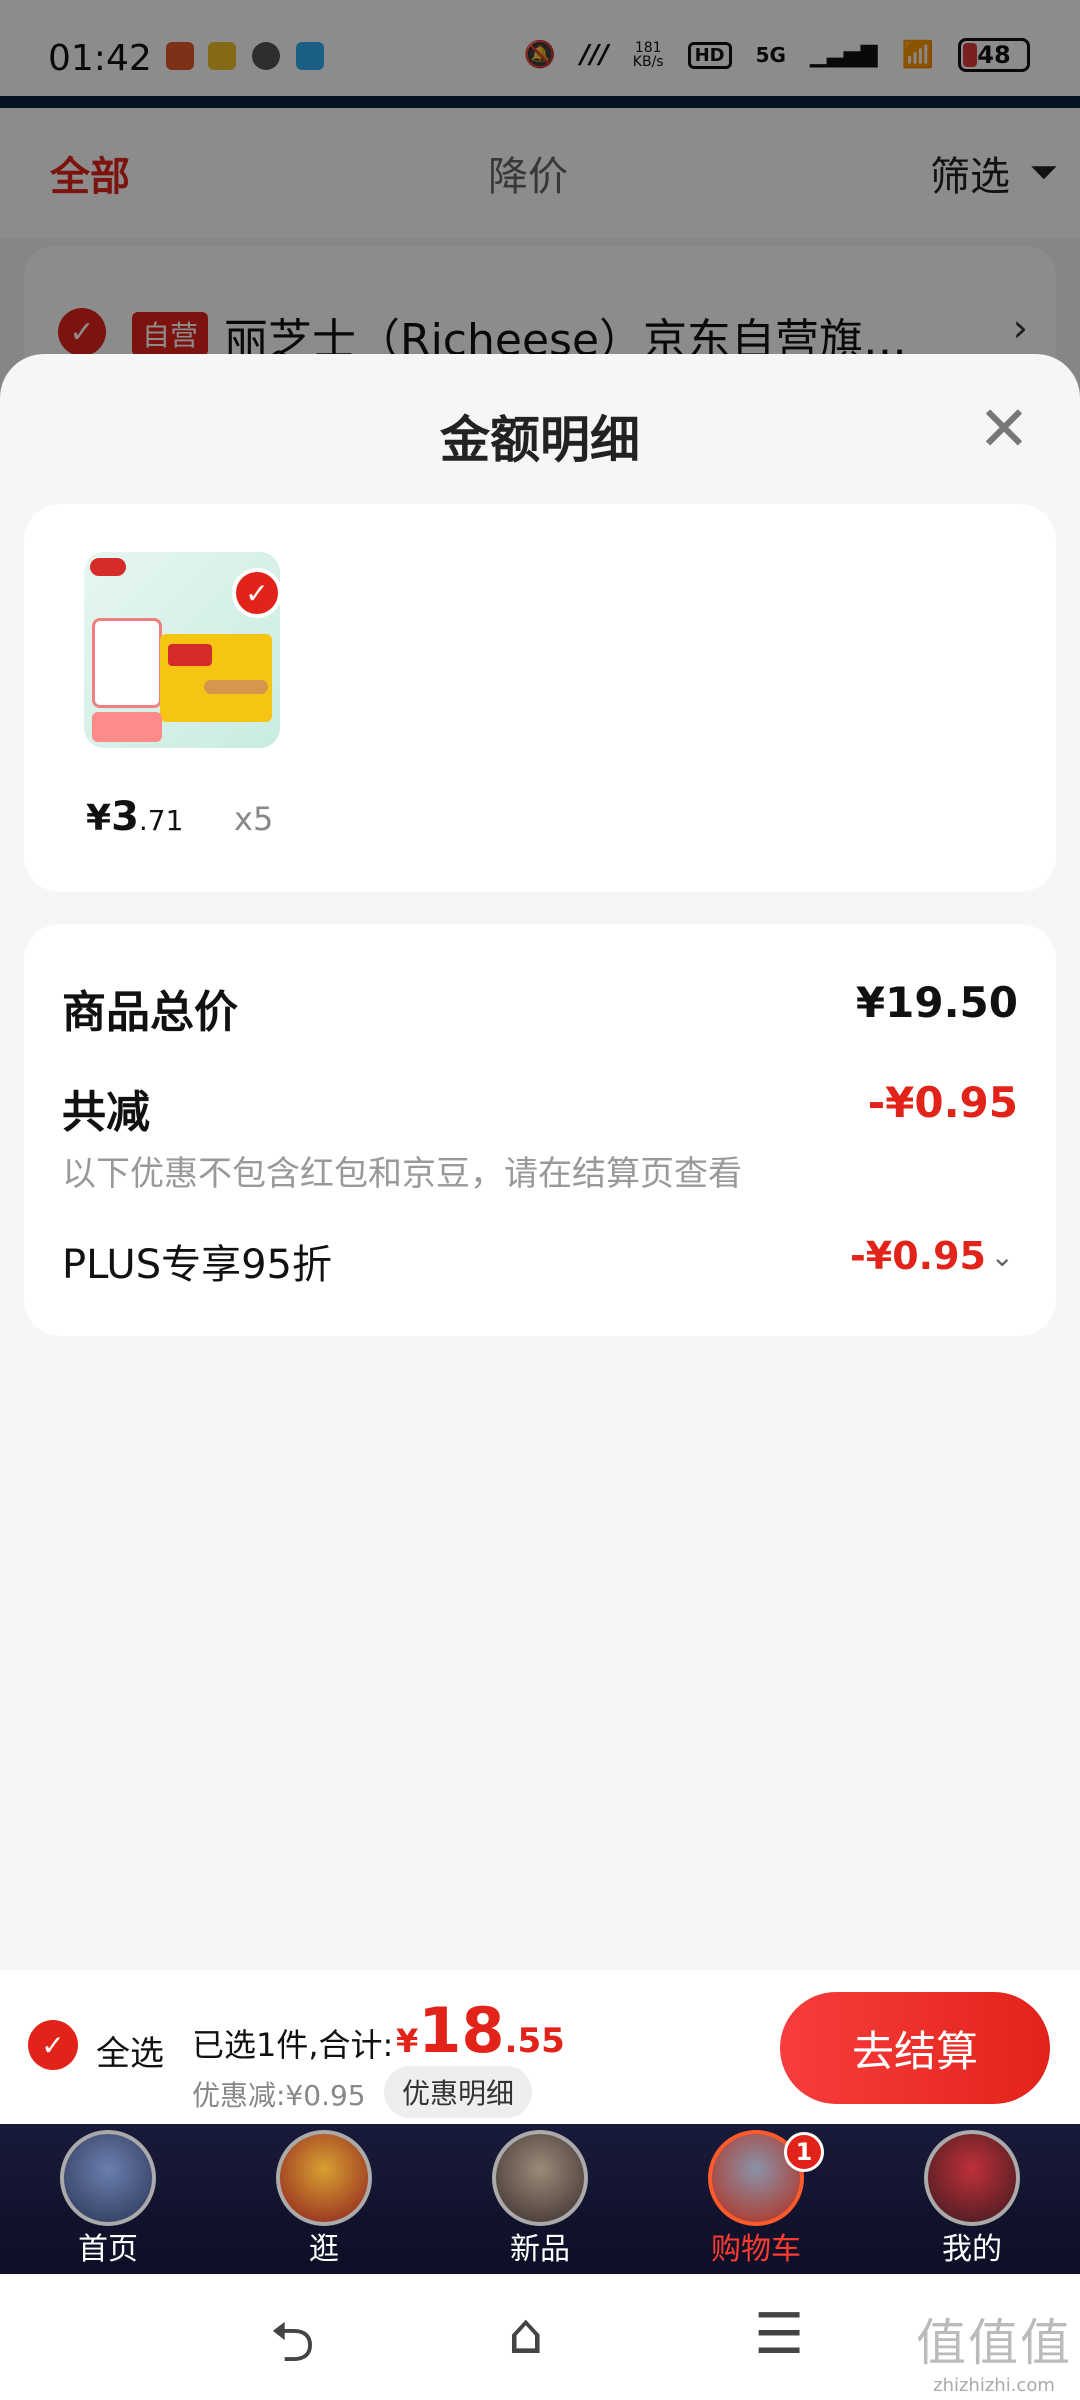 The height and width of the screenshot is (2400, 1080). I want to click on reduce-label: 共减, so click(106, 1112).